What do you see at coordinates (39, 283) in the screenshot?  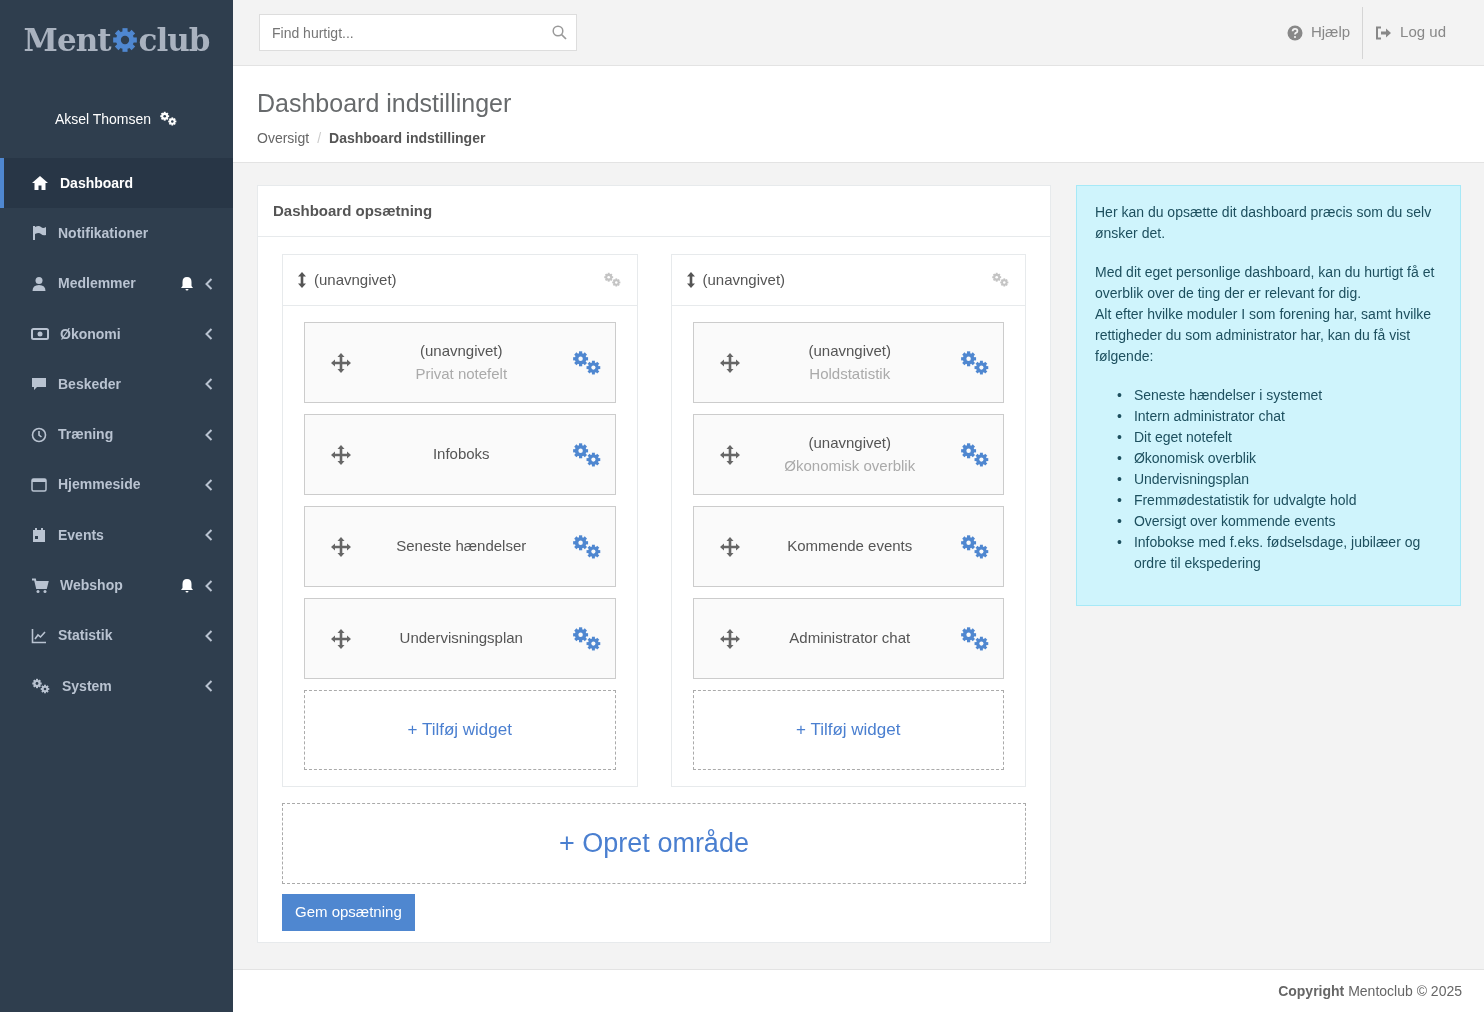 I see `user-icon` at bounding box center [39, 283].